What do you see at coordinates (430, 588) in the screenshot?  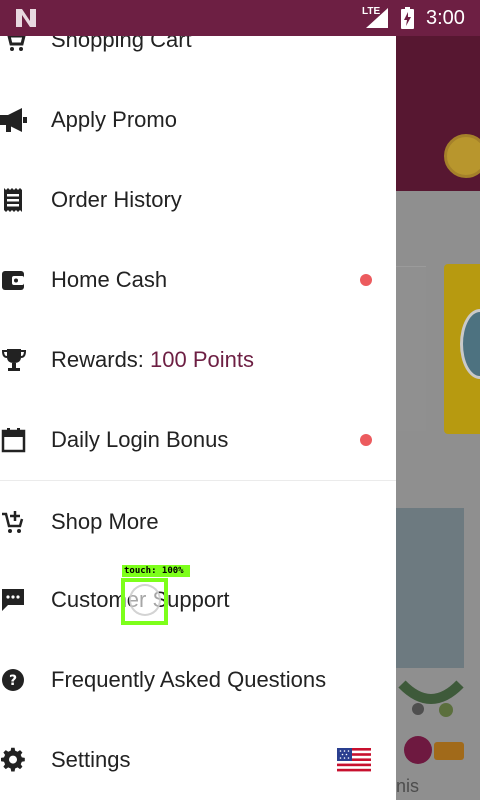 I see `background-product-image` at bounding box center [430, 588].